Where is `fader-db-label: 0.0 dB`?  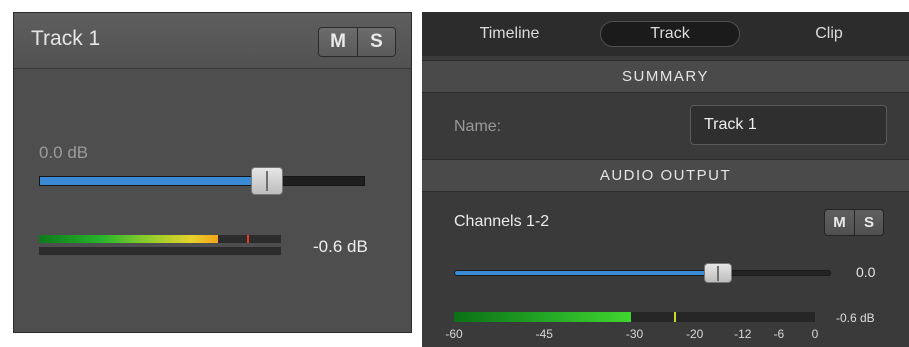 fader-db-label: 0.0 dB is located at coordinates (64, 152).